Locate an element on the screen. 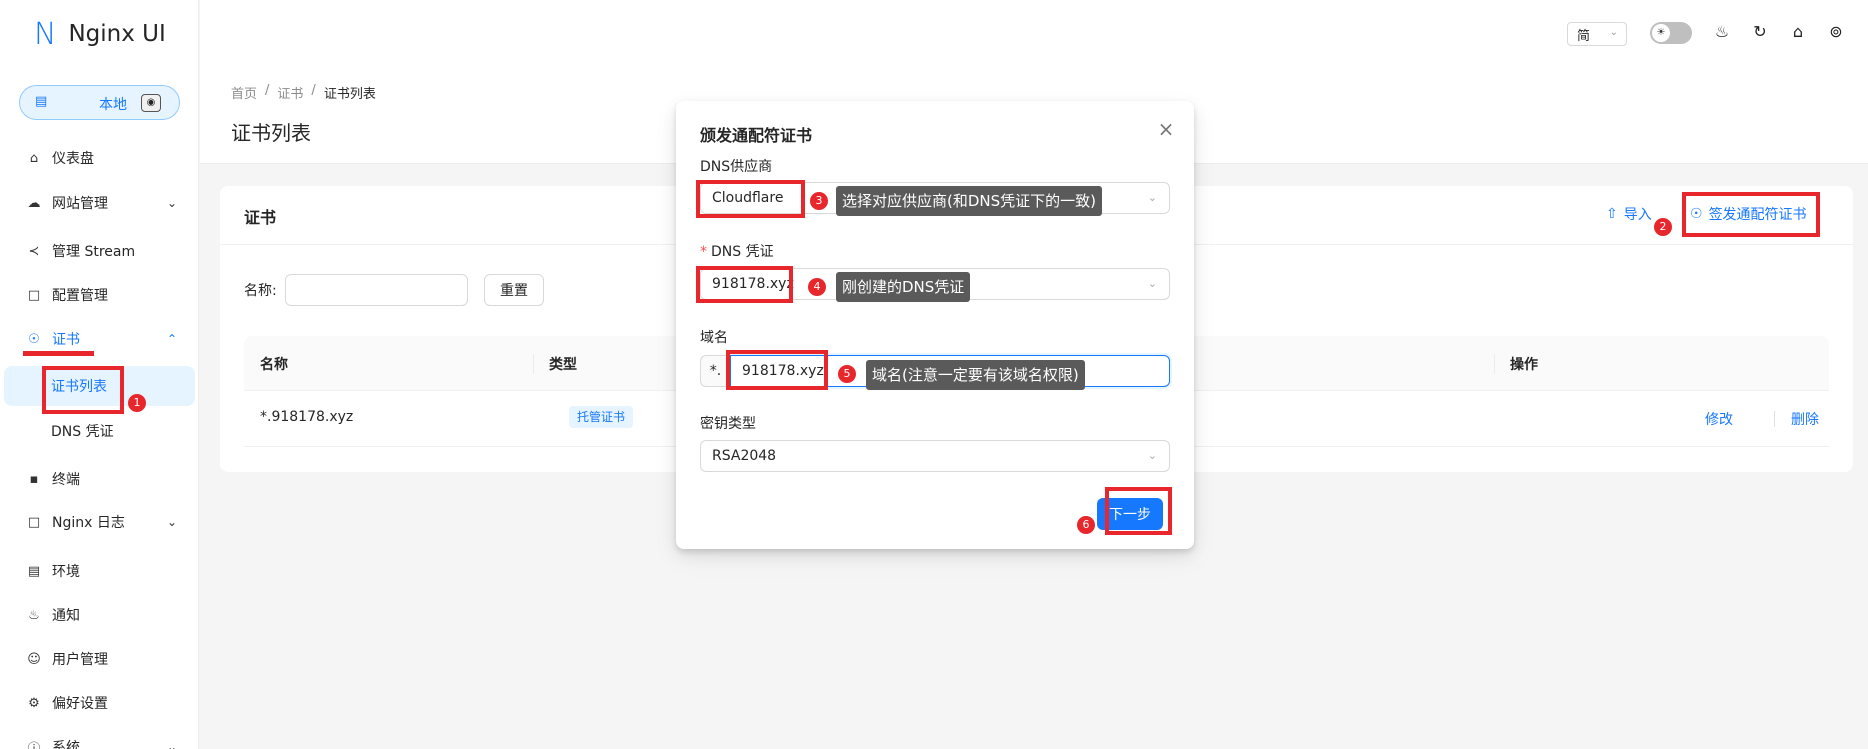  cert-name: *.918178.xyz is located at coordinates (307, 417).